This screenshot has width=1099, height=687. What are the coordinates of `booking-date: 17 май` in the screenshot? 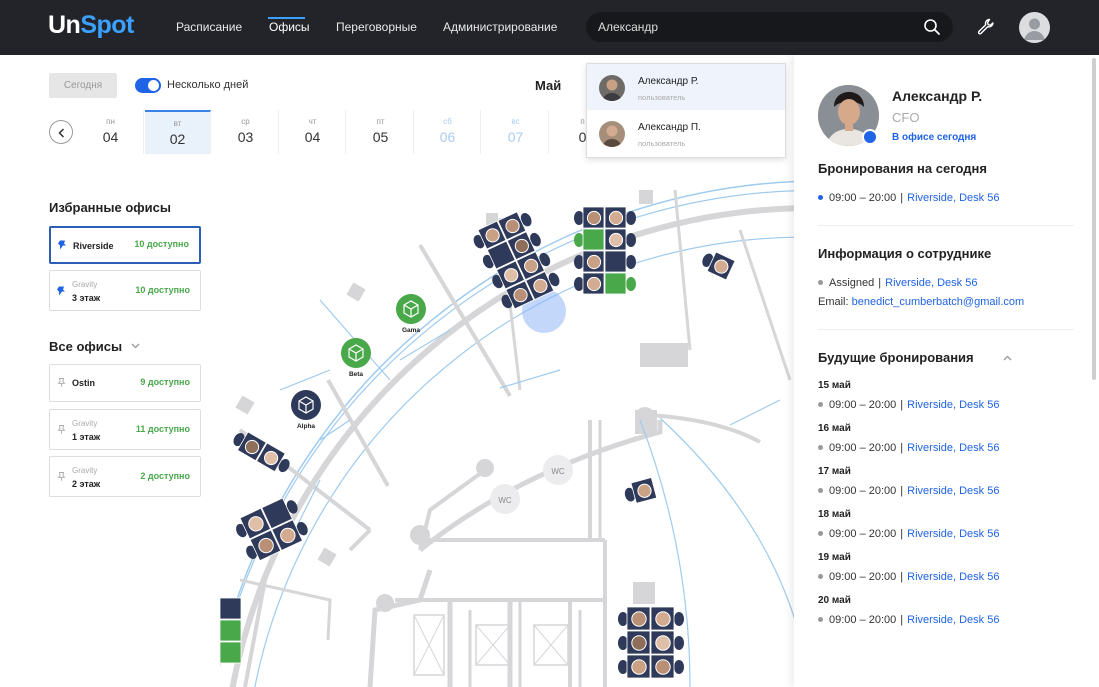 It's located at (834, 471).